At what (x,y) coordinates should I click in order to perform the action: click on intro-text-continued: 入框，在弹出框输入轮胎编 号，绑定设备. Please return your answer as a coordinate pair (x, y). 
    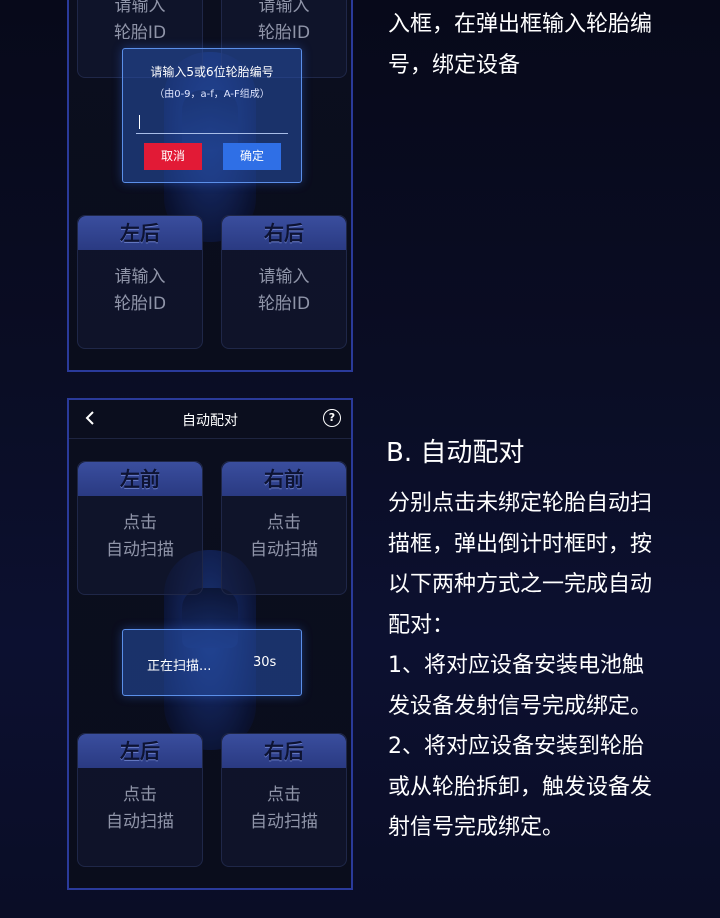
    Looking at the image, I should click on (538, 45).